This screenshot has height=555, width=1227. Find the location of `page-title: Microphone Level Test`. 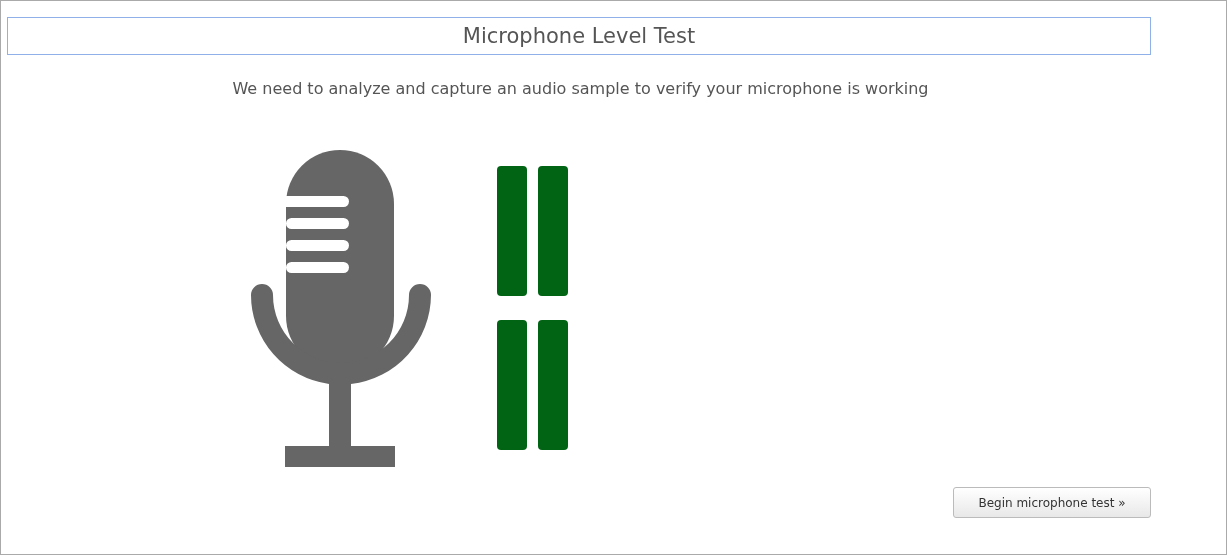

page-title: Microphone Level Test is located at coordinates (579, 36).